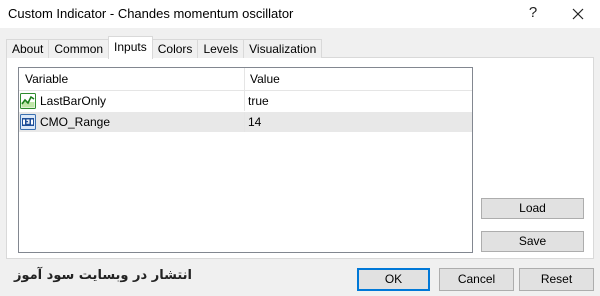 This screenshot has width=600, height=296. What do you see at coordinates (28, 48) in the screenshot?
I see `tab-about: About` at bounding box center [28, 48].